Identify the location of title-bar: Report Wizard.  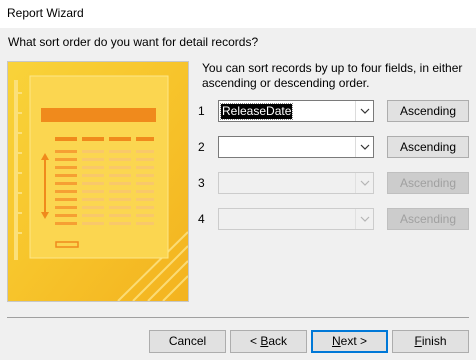
(238, 14).